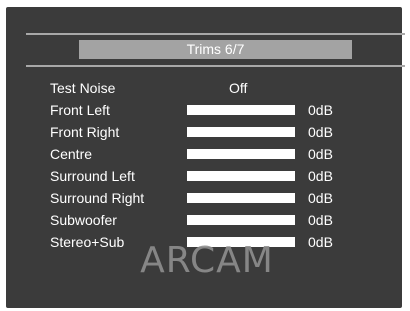  I want to click on subwoofer-row: Subwoofer 0dB, so click(204, 220).